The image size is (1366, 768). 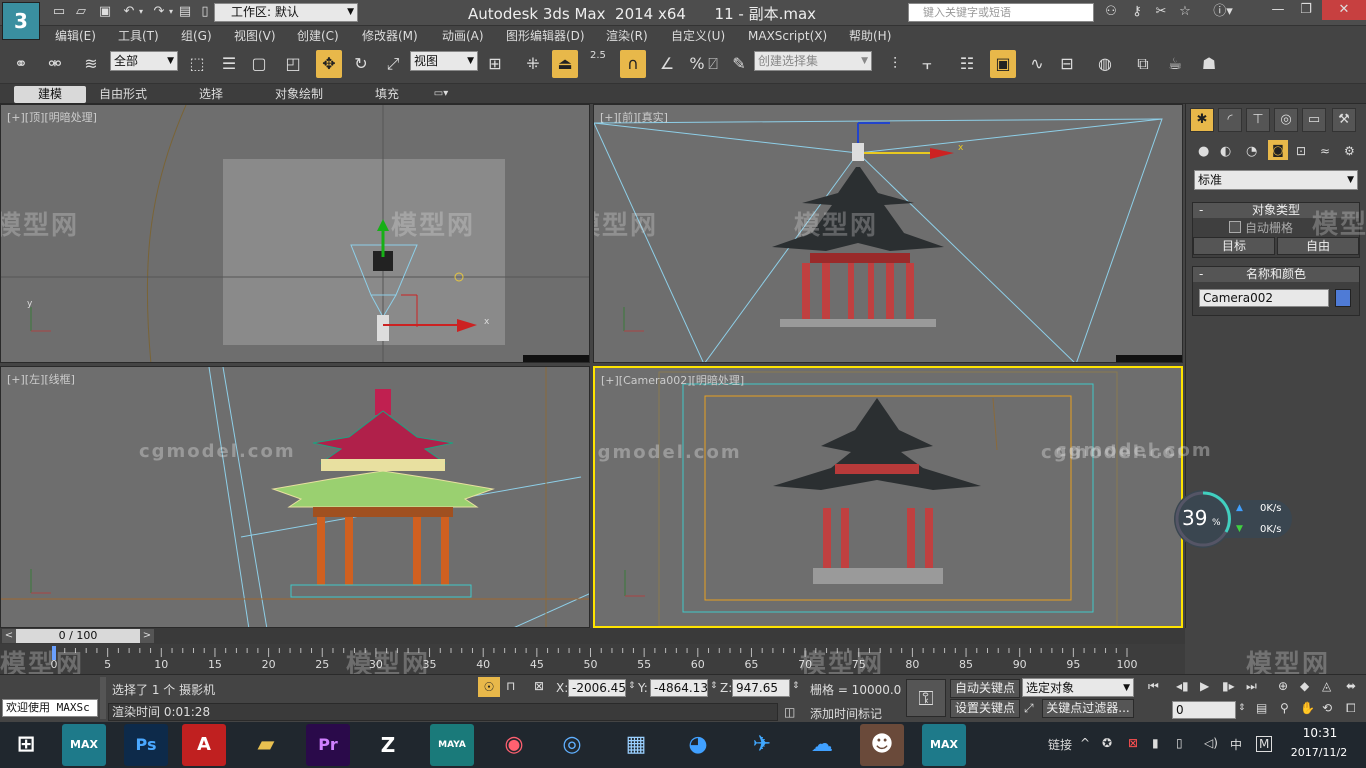 What do you see at coordinates (489, 687) in the screenshot?
I see `isolate-selection-icon: ☉` at bounding box center [489, 687].